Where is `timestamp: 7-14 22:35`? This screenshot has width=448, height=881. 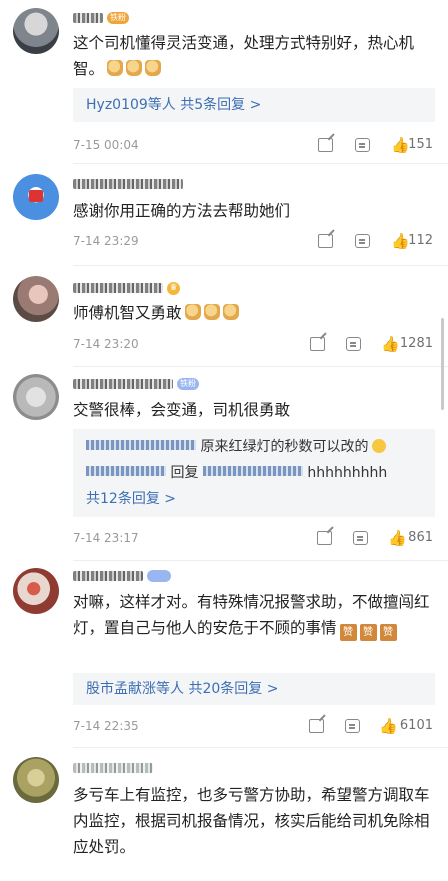 timestamp: 7-14 22:35 is located at coordinates (106, 726).